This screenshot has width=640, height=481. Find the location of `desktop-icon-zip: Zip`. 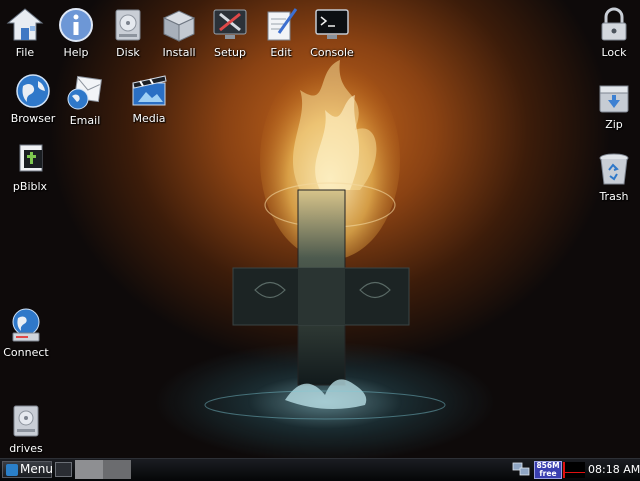

desktop-icon-zip: Zip is located at coordinates (611, 104).